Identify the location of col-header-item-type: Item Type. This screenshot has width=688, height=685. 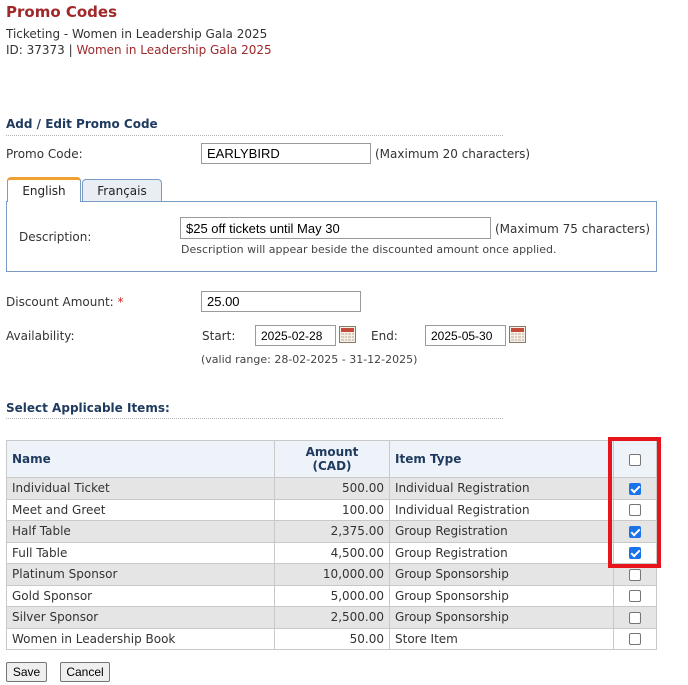
(501, 459).